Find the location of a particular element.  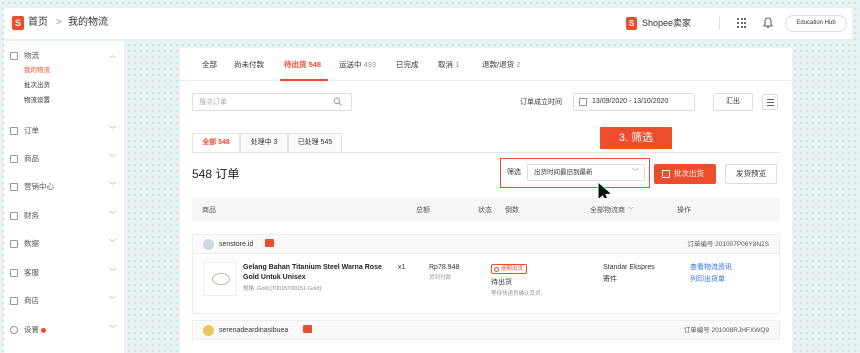

brand-logo: S is located at coordinates (631, 23).